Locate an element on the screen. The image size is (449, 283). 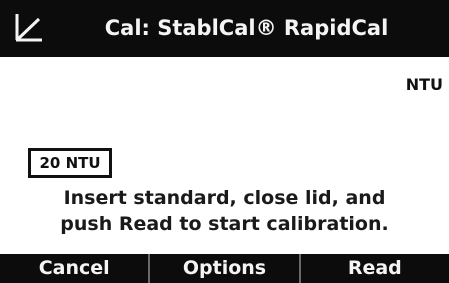
instruction-line-1: Insert standard, close lid, and is located at coordinates (224, 198).